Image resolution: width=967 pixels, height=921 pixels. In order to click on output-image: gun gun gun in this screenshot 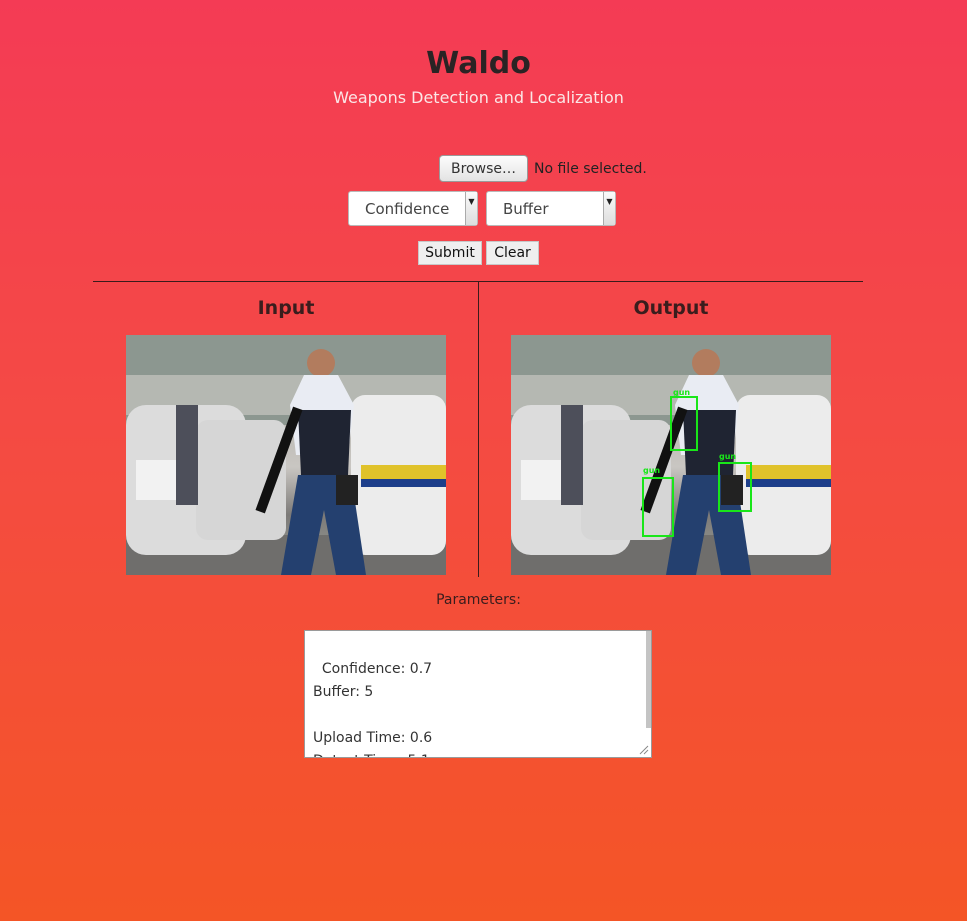, I will do `click(671, 455)`.